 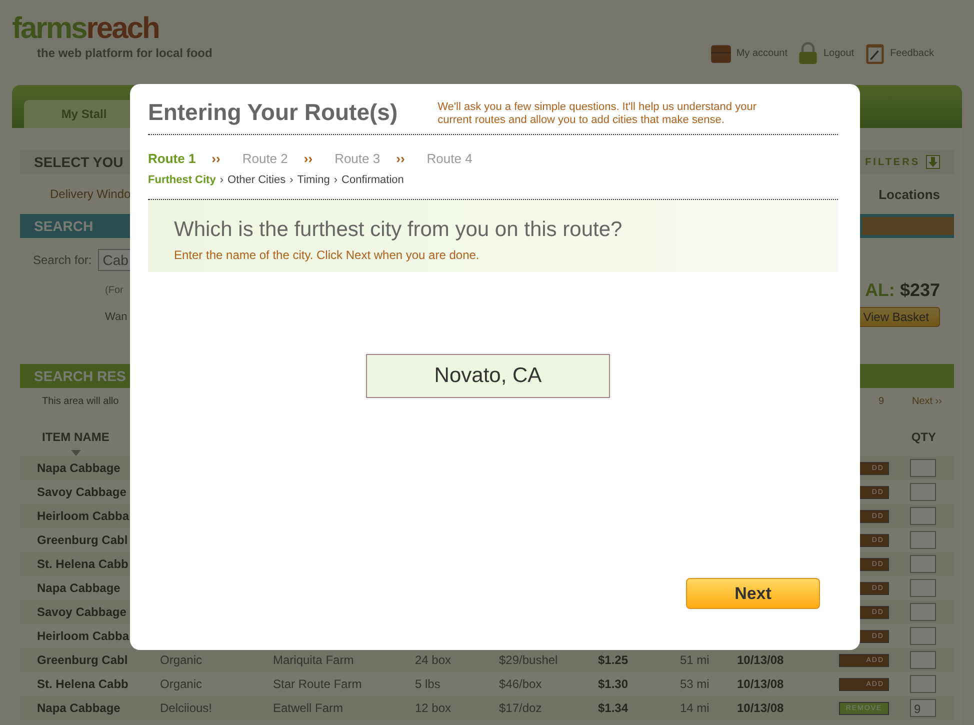 What do you see at coordinates (64, 226) in the screenshot?
I see `section-title: SEARCH` at bounding box center [64, 226].